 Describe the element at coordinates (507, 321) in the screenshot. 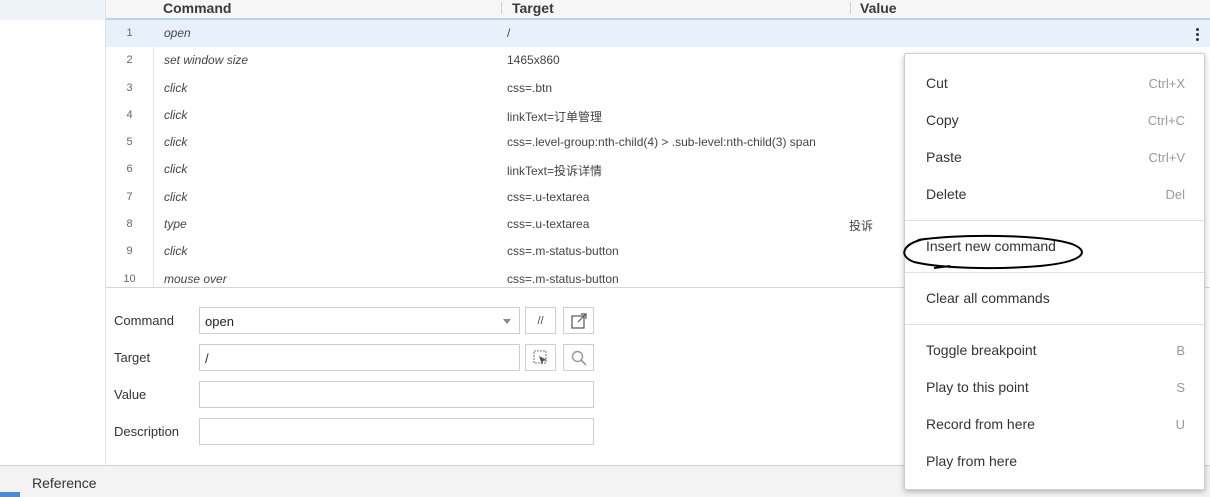

I see `chevron-down-icon` at that location.